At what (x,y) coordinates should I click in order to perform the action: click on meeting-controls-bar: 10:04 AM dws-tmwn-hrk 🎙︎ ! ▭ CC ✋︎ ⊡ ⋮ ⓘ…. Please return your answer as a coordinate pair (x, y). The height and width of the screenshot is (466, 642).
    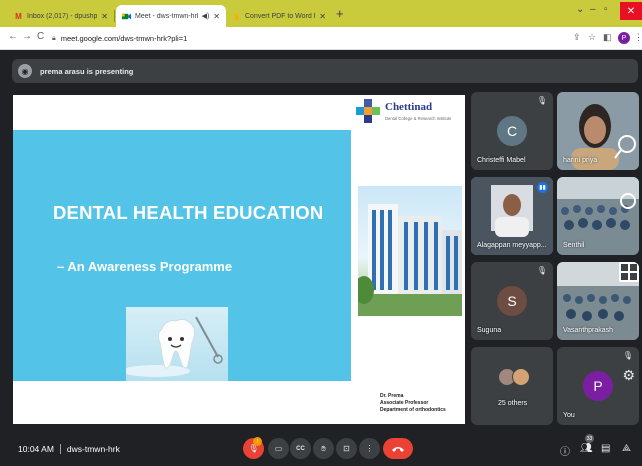
    Looking at the image, I should click on (321, 449).